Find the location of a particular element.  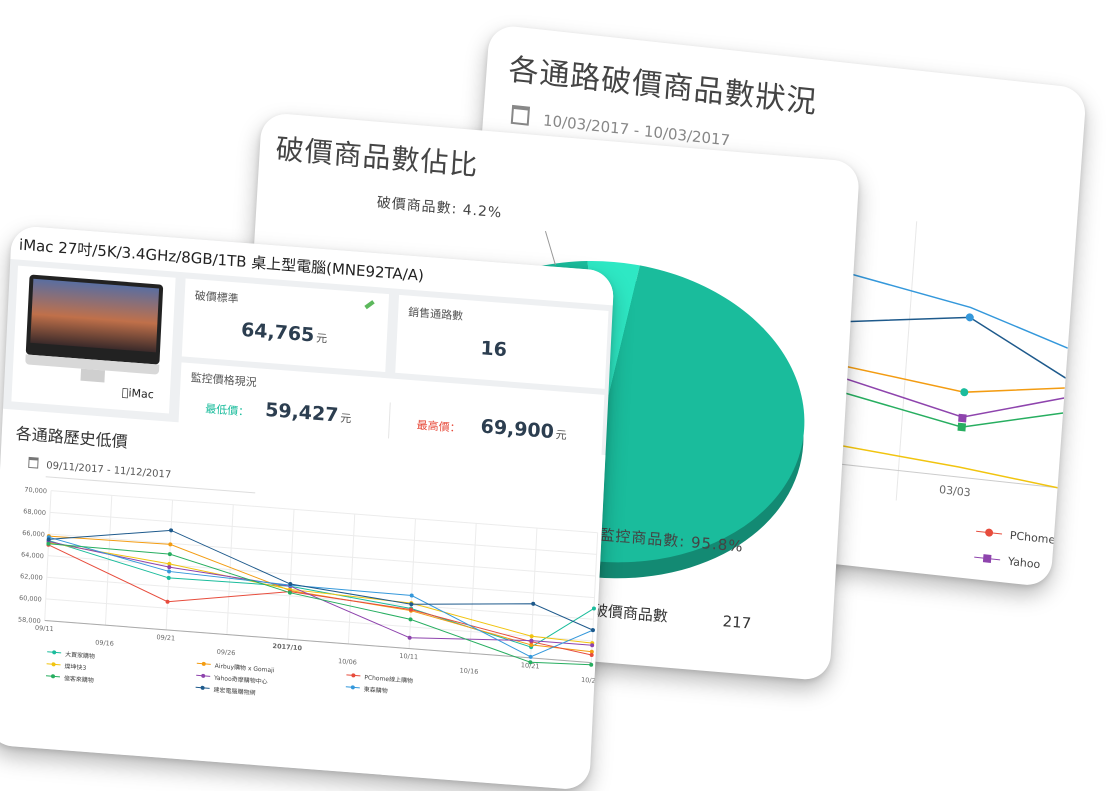

price-standard-value-wrap: 64,765元 is located at coordinates (284, 333).